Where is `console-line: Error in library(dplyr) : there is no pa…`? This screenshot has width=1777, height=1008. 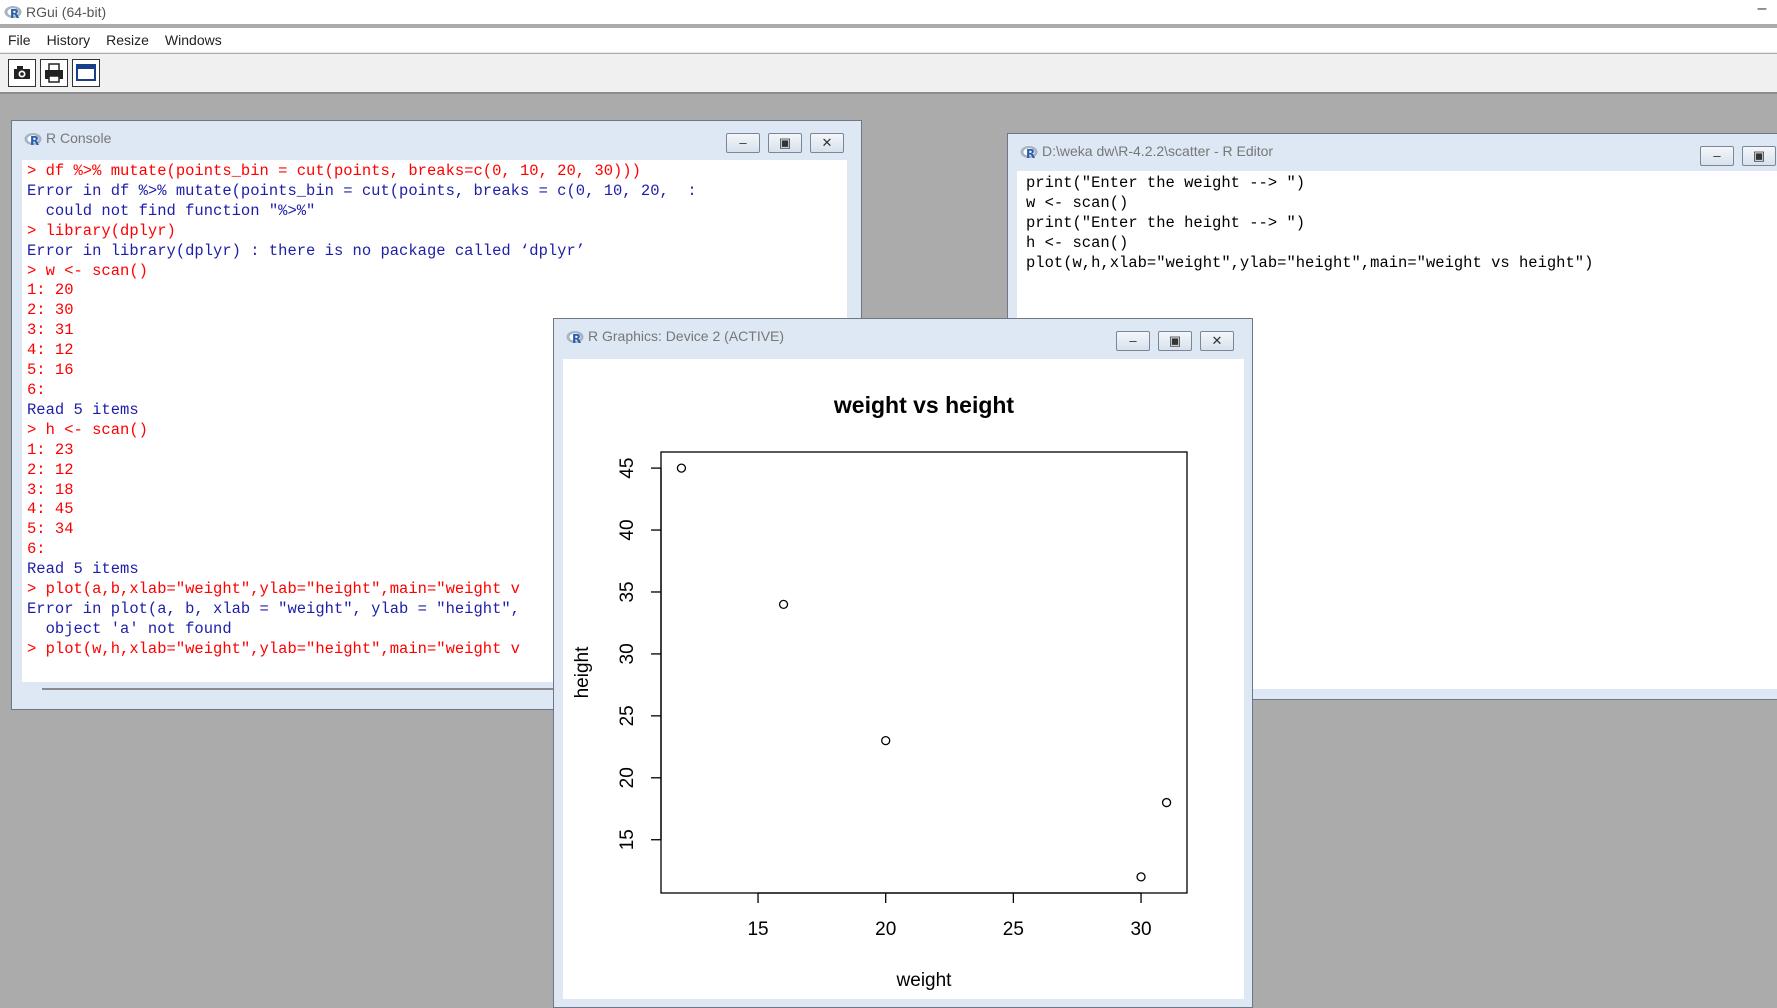 console-line: Error in library(dplyr) : there is no pa… is located at coordinates (306, 250).